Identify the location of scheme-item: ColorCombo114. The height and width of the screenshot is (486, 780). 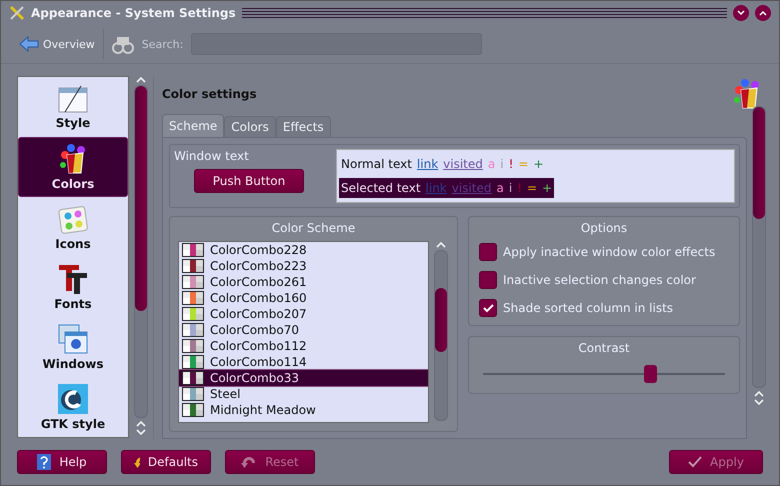
(303, 362).